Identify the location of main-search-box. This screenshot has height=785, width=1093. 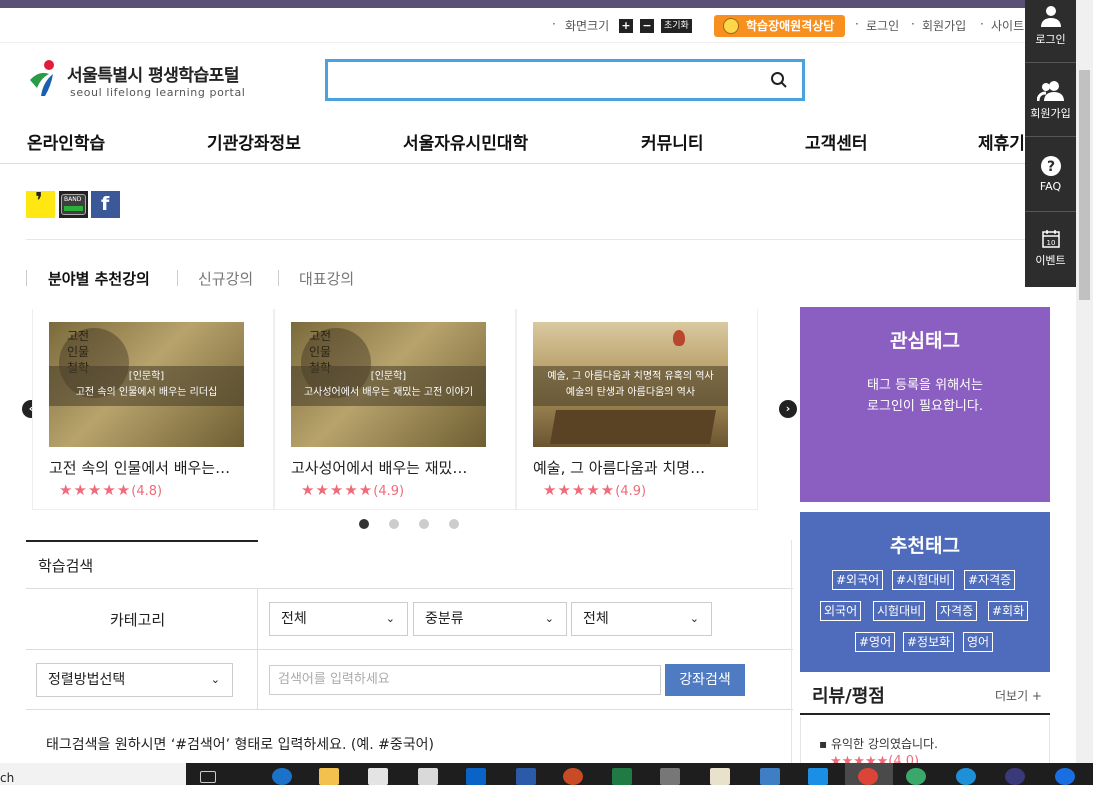
(565, 80).